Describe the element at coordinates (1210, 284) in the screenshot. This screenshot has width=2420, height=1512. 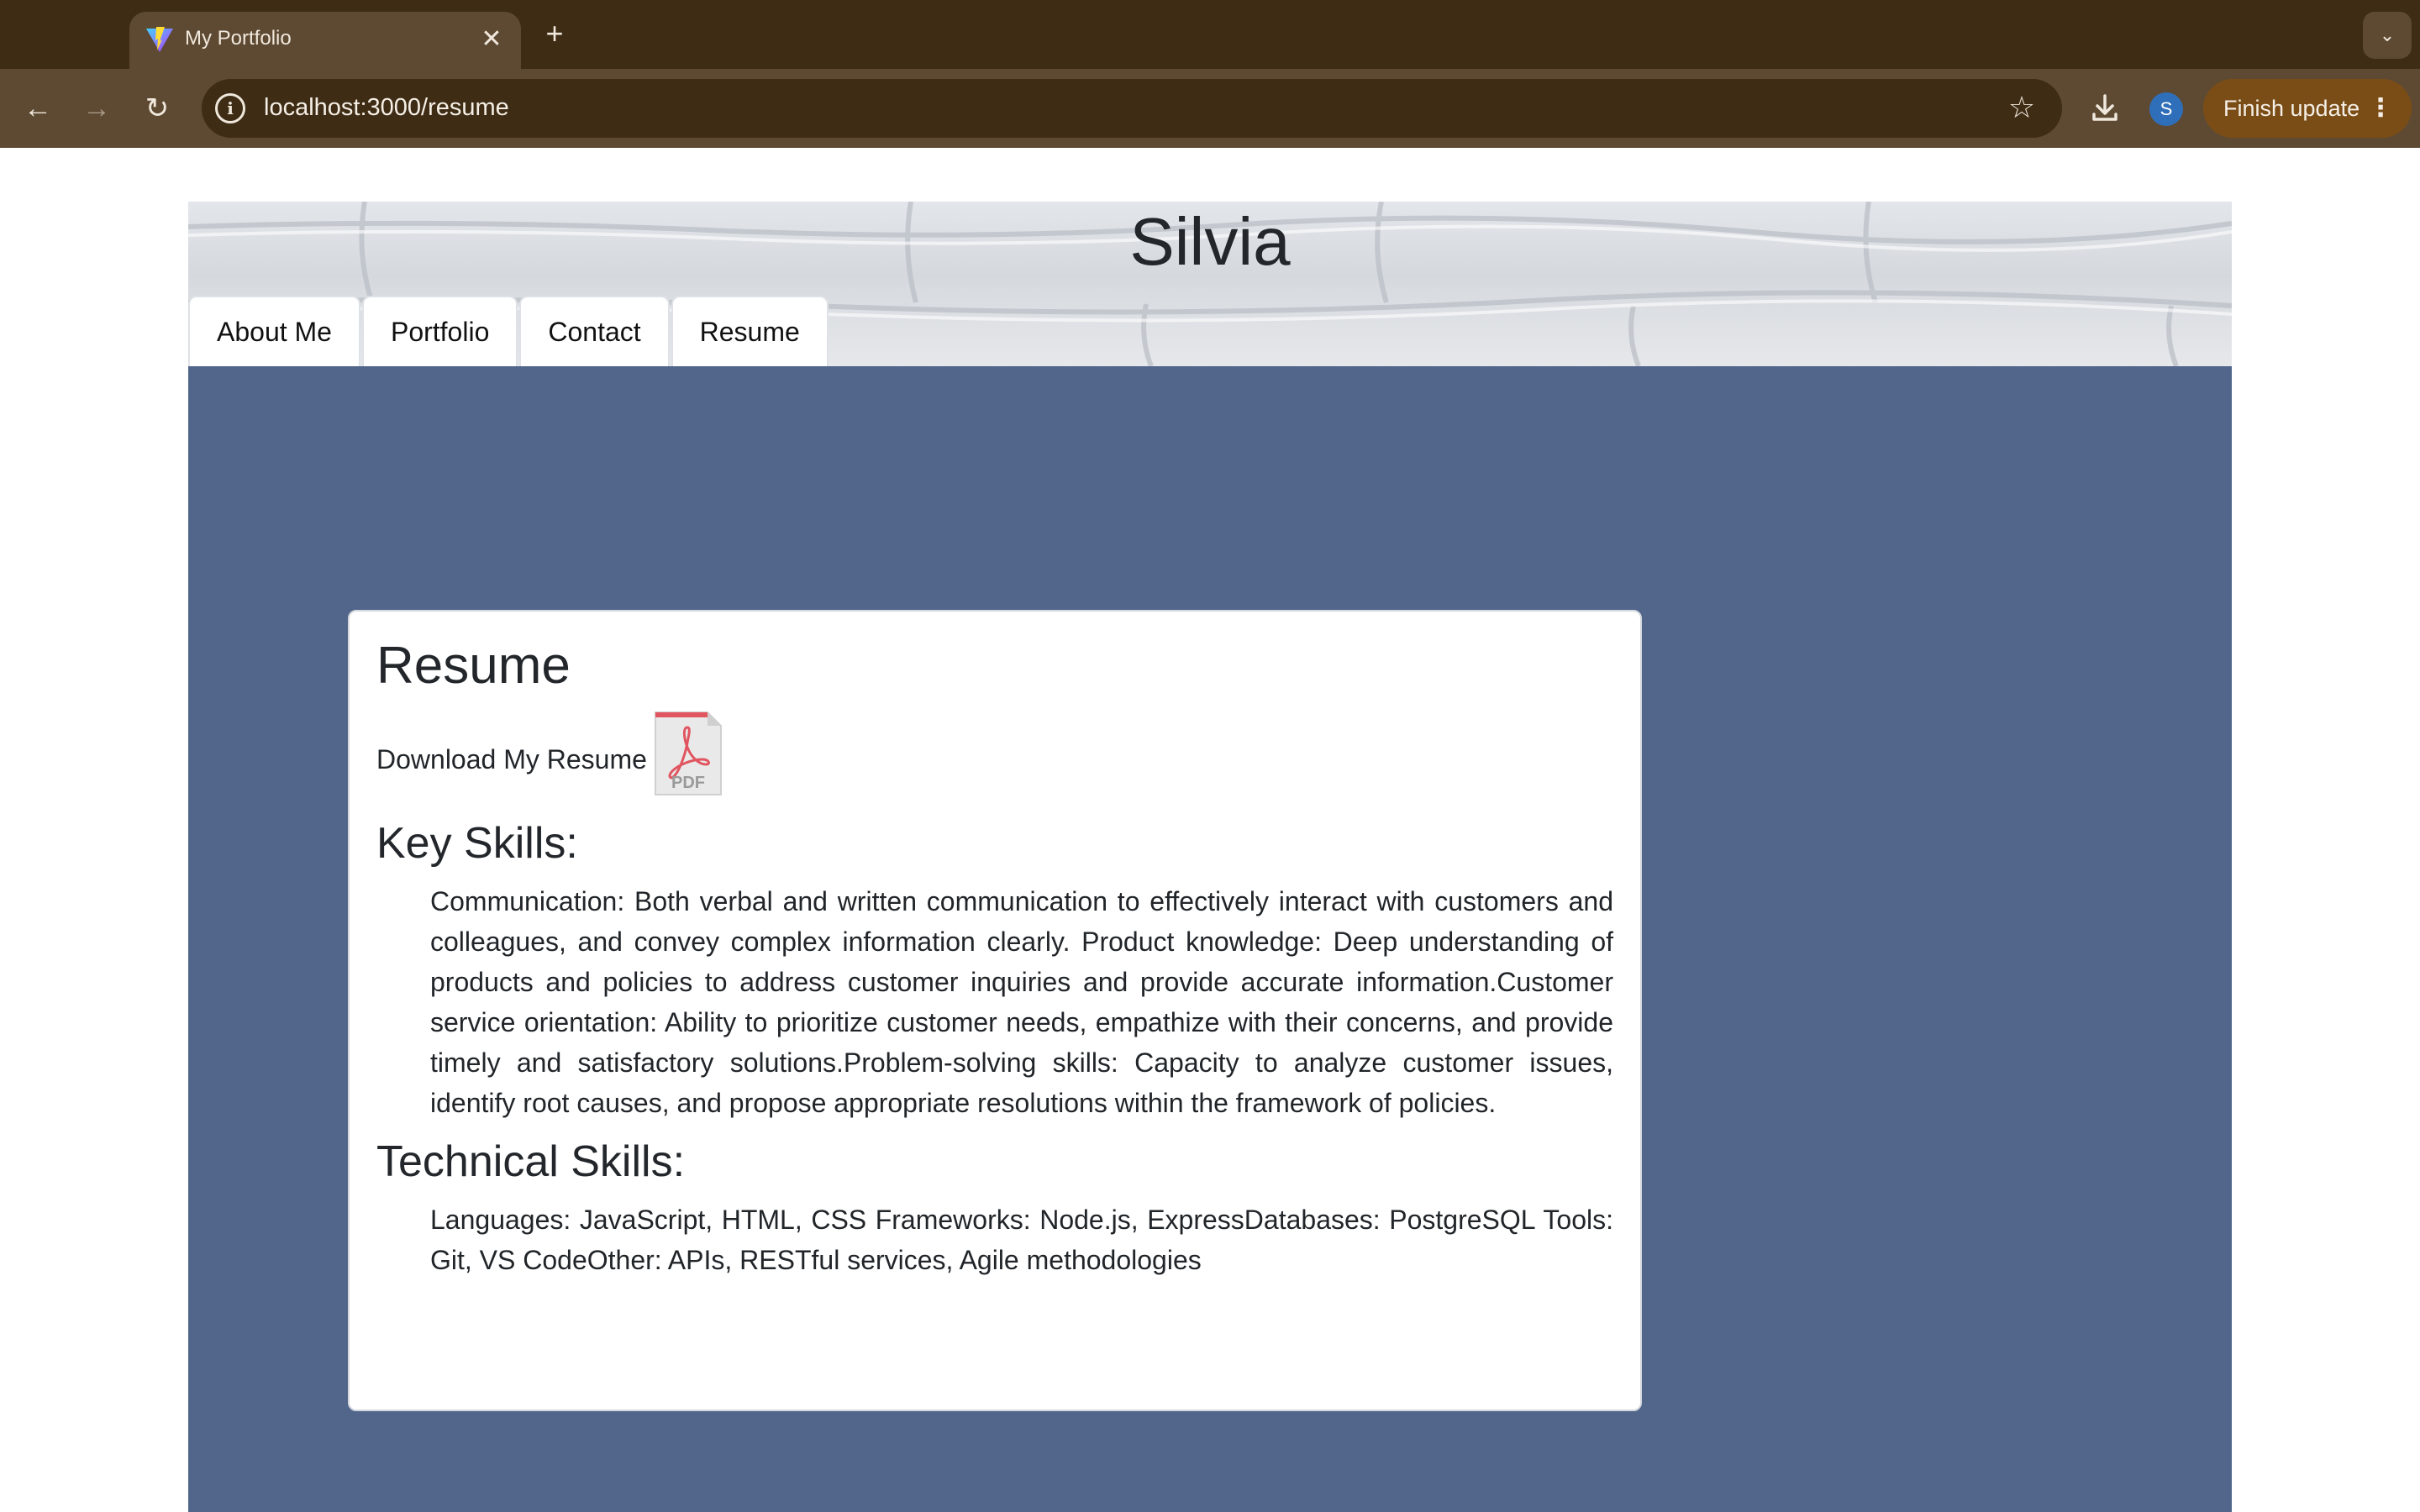
I see `site-header: Silvia About Me Portfolio Contact Resume` at that location.